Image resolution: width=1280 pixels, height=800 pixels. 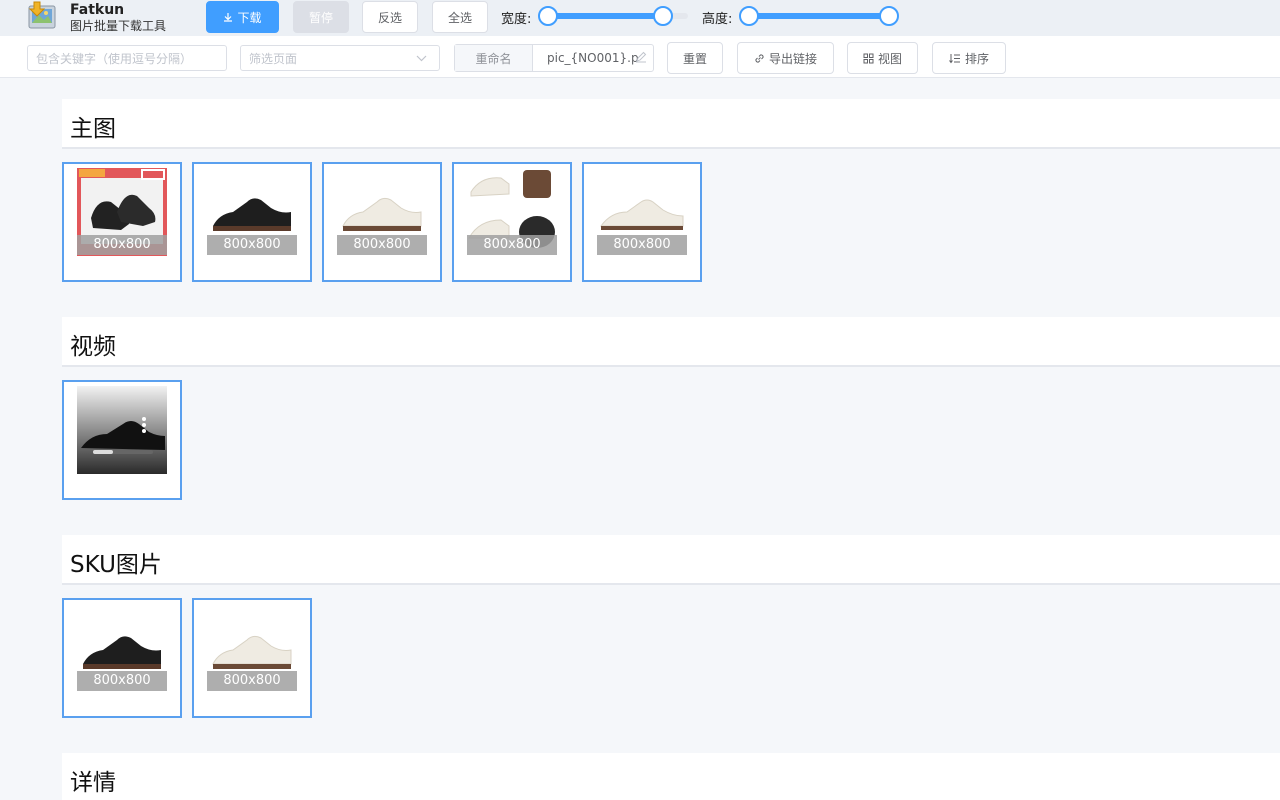 I want to click on pause-label: 暂停, so click(x=320, y=17).